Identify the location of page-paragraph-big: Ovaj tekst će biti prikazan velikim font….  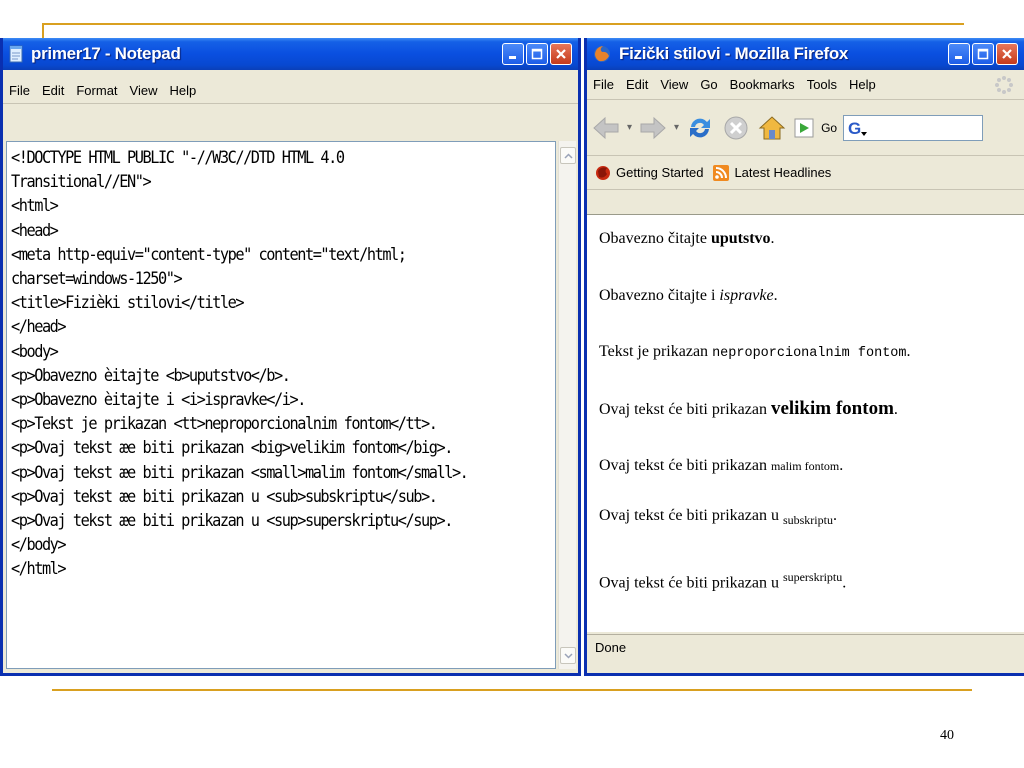
(748, 408).